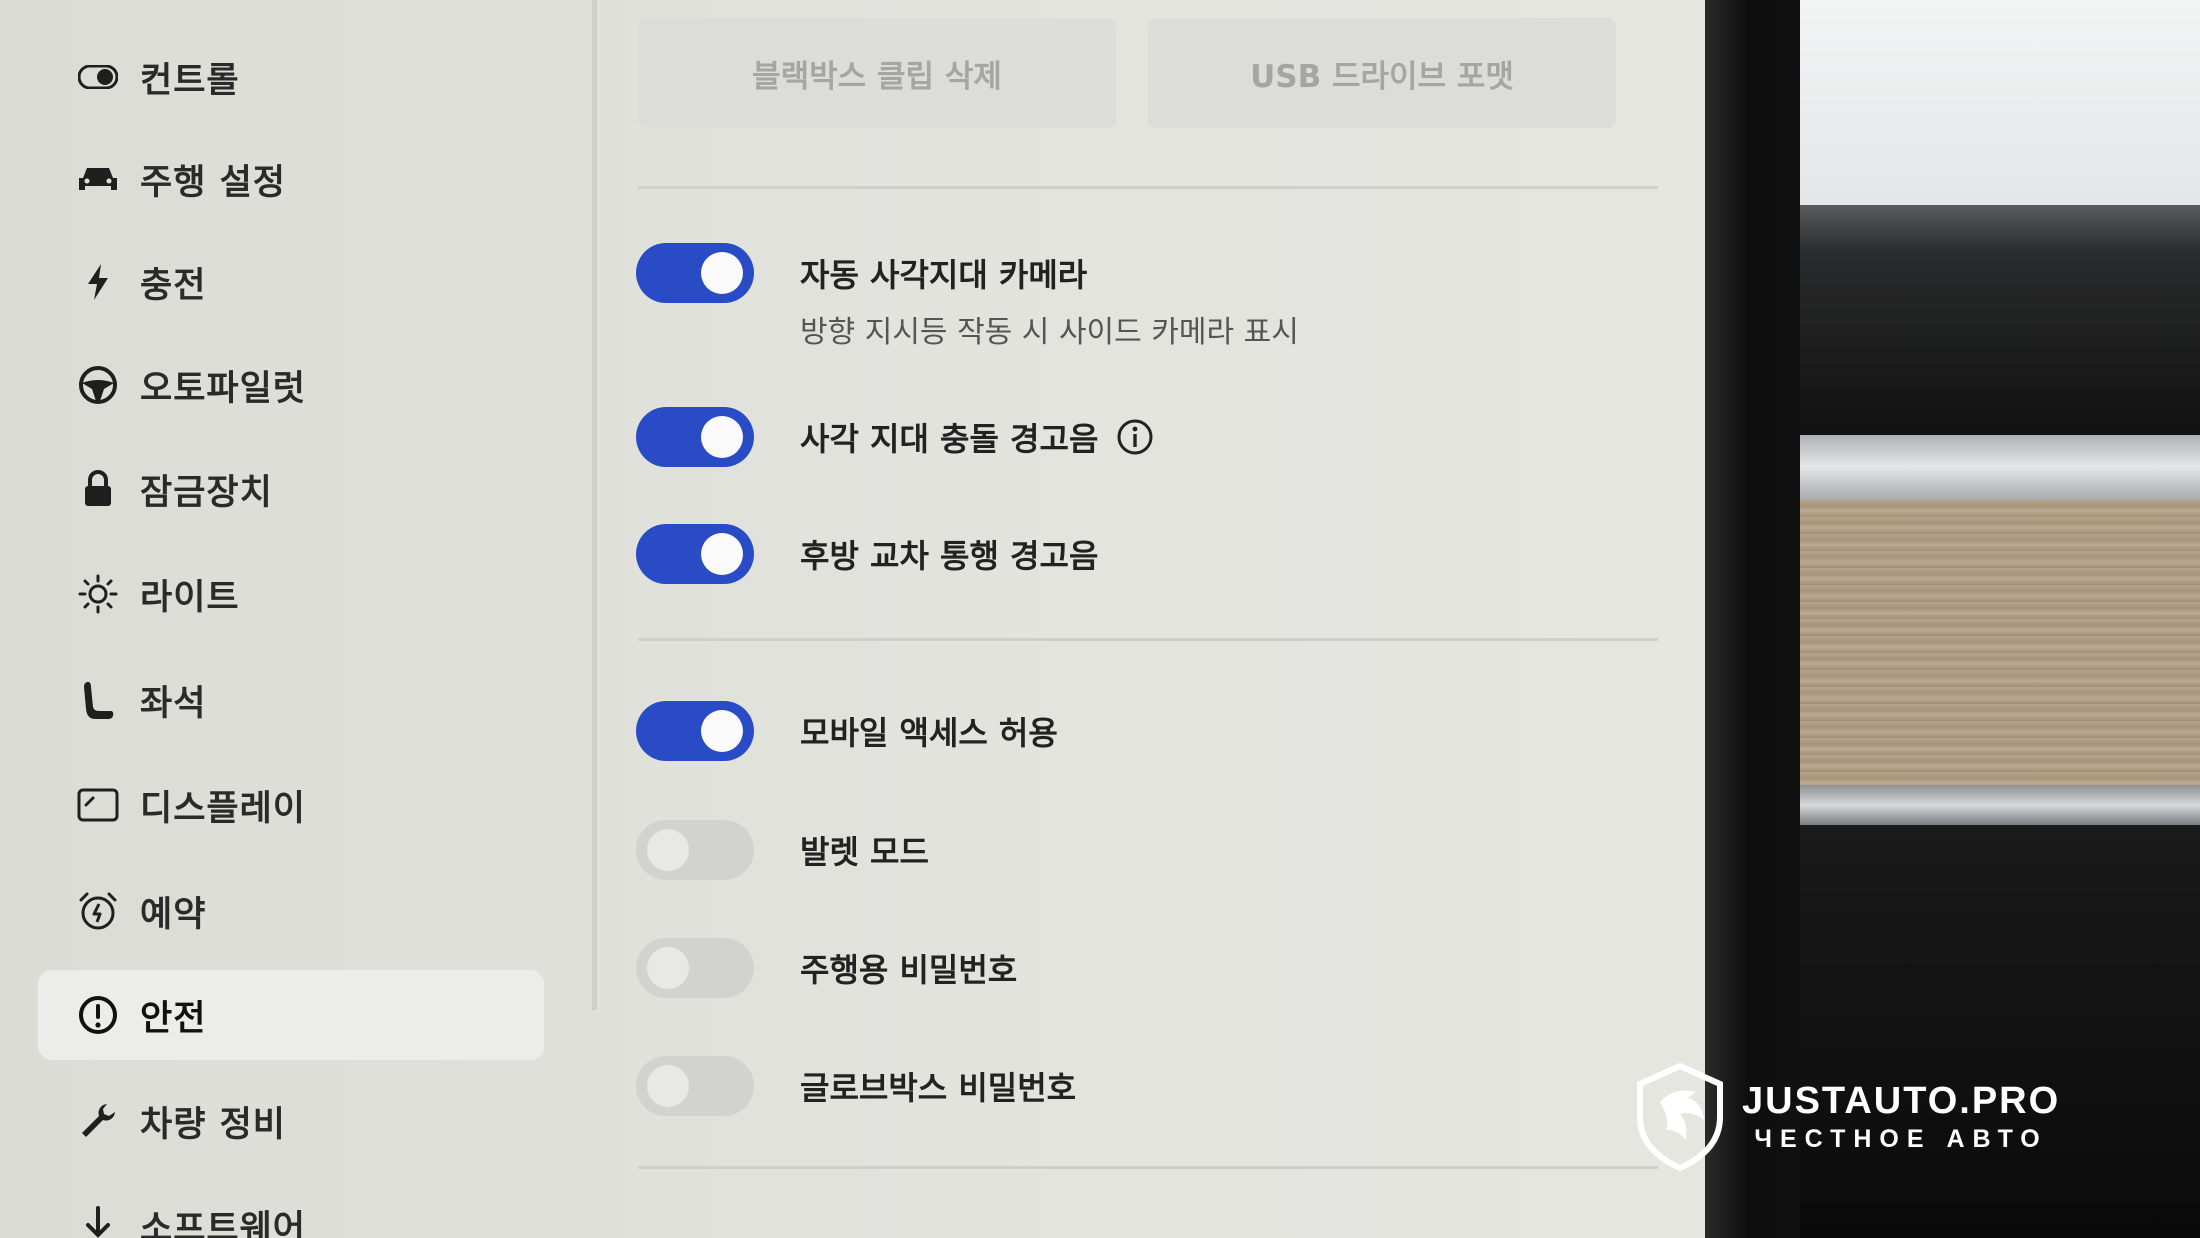  Describe the element at coordinates (695, 1086) in the screenshot. I see `glovebox-pin-toggle` at that location.